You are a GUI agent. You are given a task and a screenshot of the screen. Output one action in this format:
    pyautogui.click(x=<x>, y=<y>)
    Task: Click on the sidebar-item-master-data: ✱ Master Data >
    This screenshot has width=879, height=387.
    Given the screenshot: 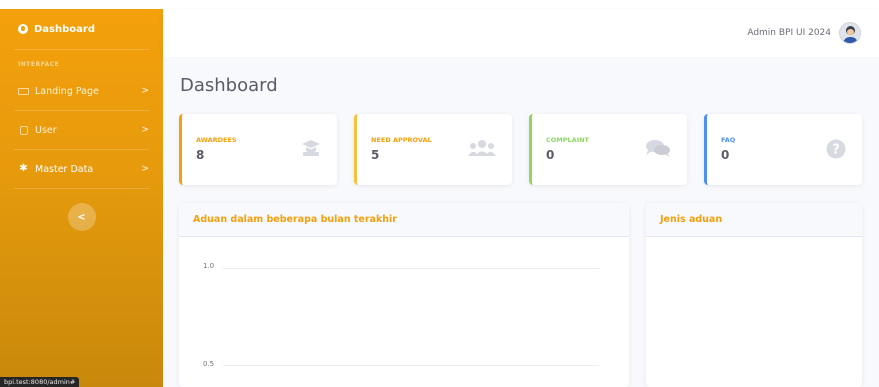 What is the action you would take?
    pyautogui.click(x=81, y=169)
    